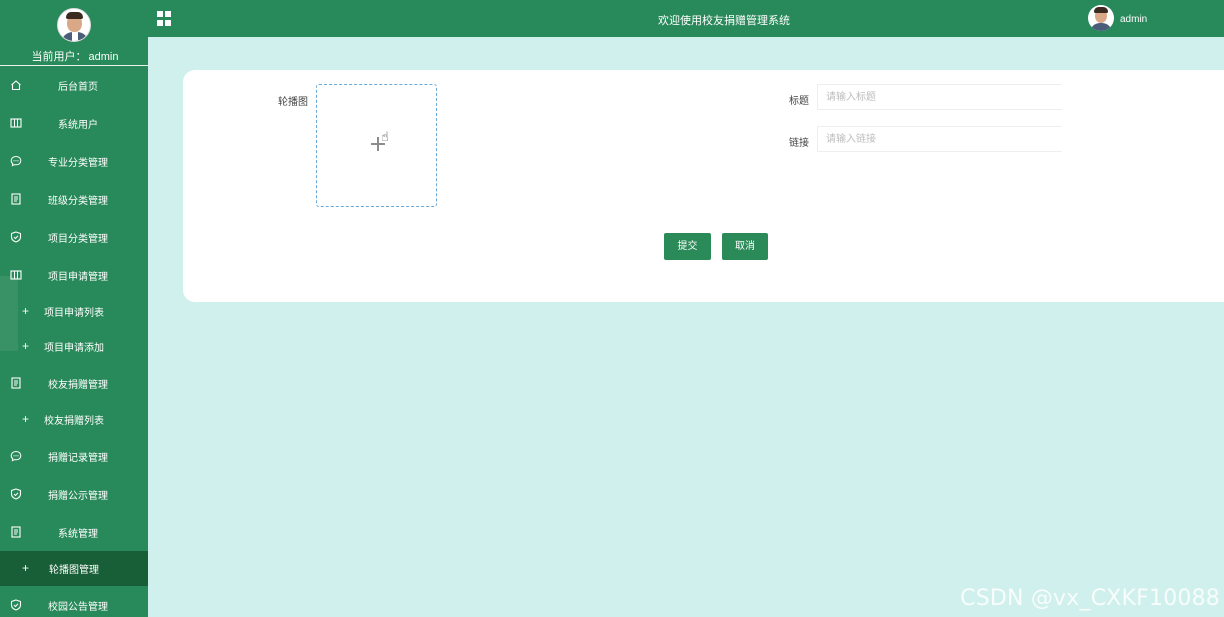 This screenshot has width=1224, height=617. I want to click on sidebar-item: 项目分类管理, so click(74, 237).